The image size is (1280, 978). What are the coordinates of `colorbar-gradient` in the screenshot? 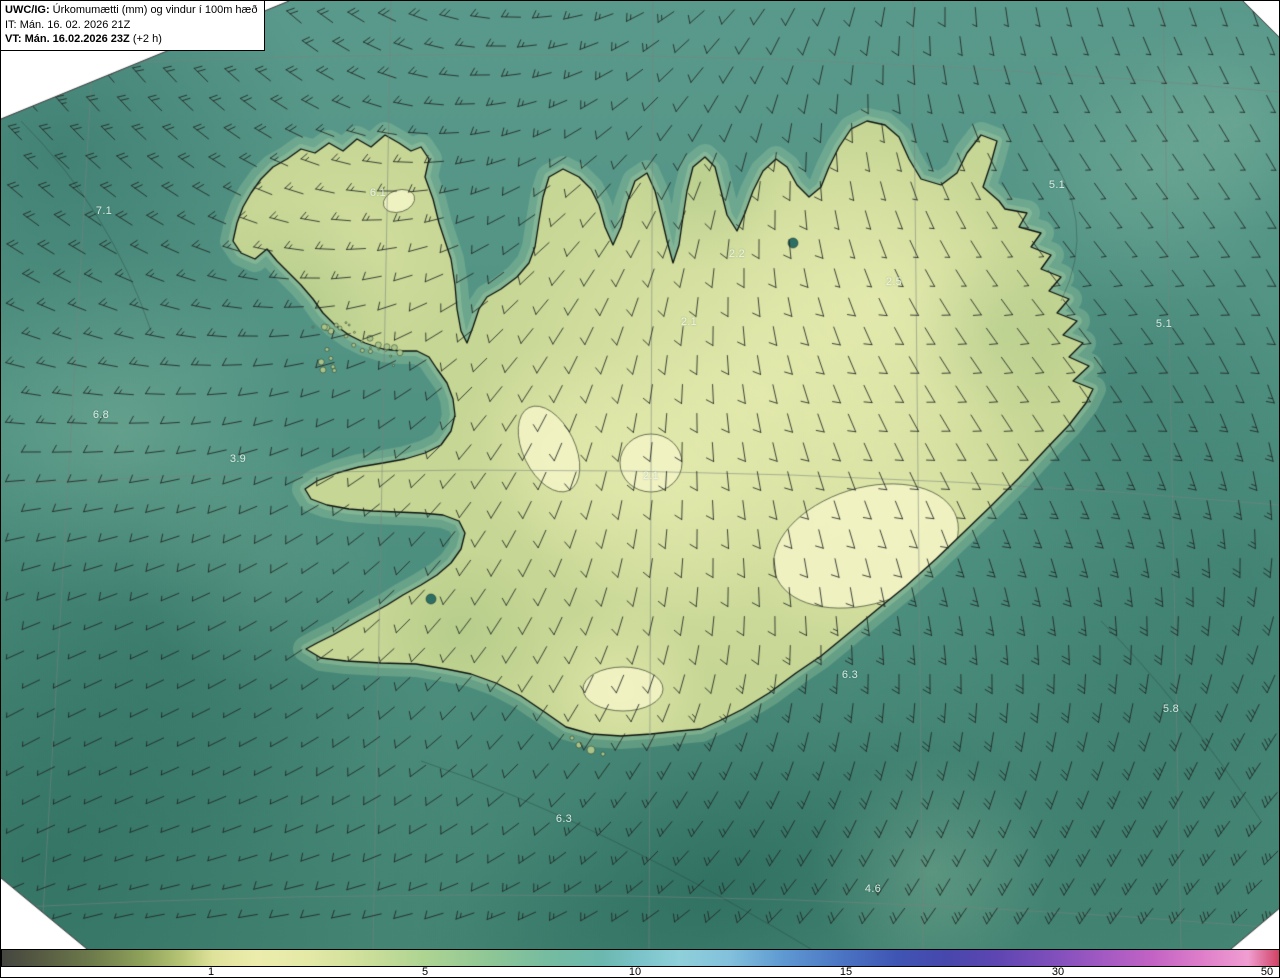 It's located at (640, 958).